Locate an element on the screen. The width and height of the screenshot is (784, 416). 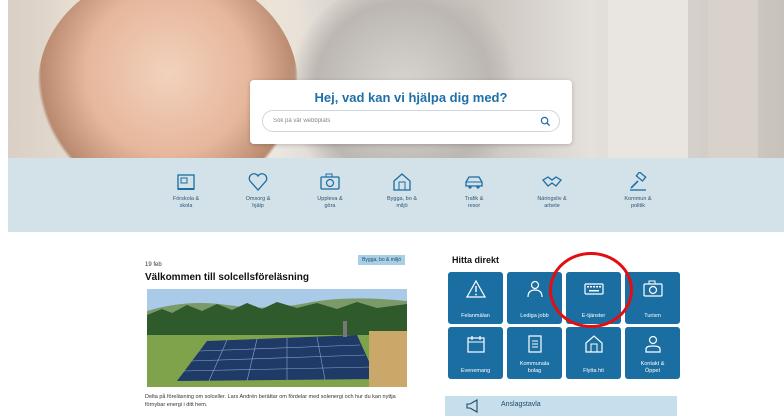
search-heading: Hej, vad kan vi hjälpa dig med? is located at coordinates (411, 97).